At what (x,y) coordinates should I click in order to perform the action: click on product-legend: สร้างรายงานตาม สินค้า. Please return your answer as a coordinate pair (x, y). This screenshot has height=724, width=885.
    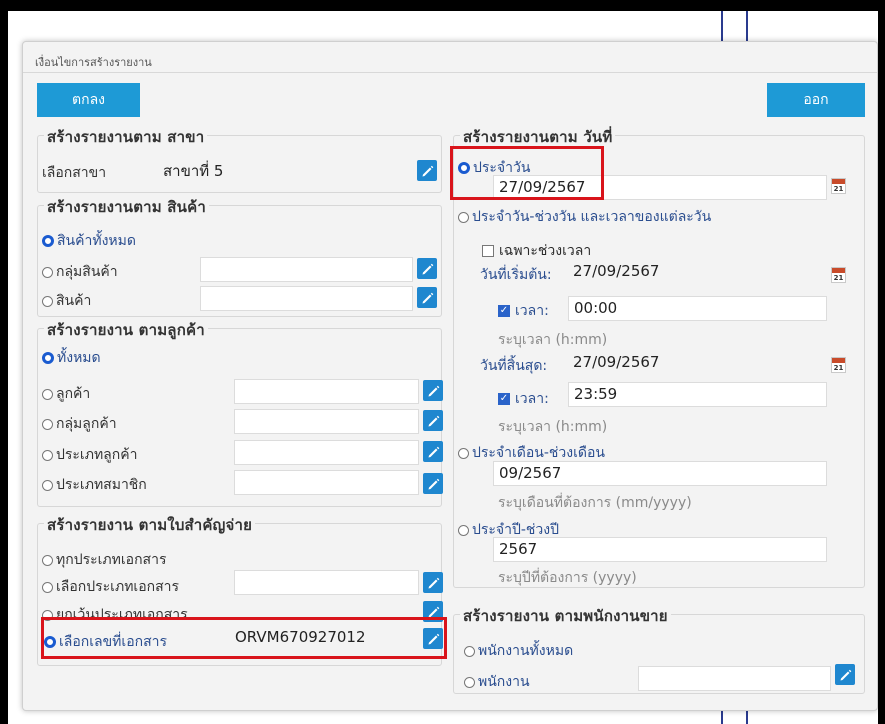
    Looking at the image, I should click on (126, 207).